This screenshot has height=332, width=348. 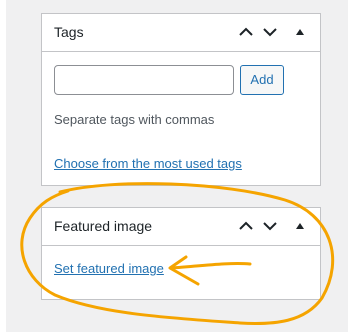 What do you see at coordinates (181, 33) in the screenshot?
I see `tags-panel-header: Tags` at bounding box center [181, 33].